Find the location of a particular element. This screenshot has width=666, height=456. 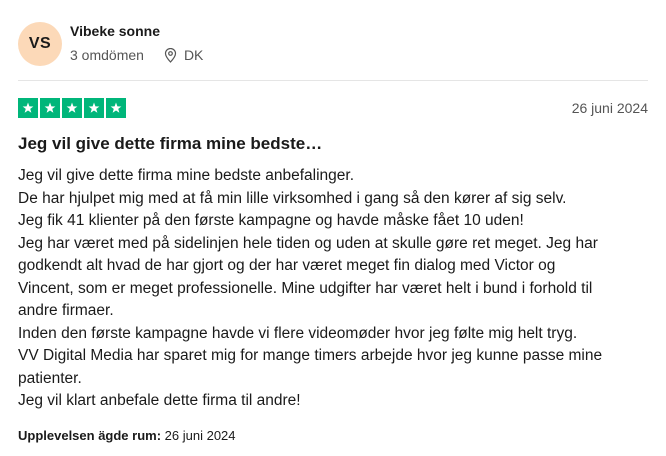

location-pin-icon is located at coordinates (171, 55).